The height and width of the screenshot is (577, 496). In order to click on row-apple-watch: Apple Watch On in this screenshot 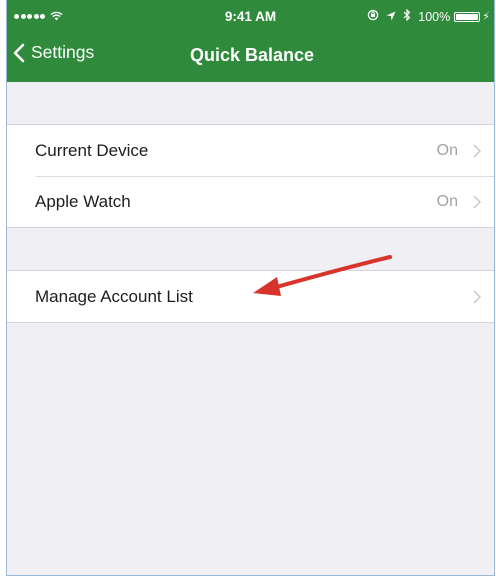, I will do `click(250, 201)`.